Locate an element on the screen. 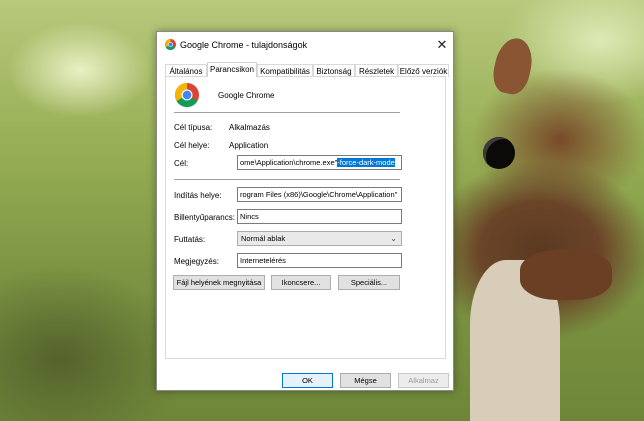 The width and height of the screenshot is (644, 421). run-select: Normál ablak ⌄ is located at coordinates (319, 238).